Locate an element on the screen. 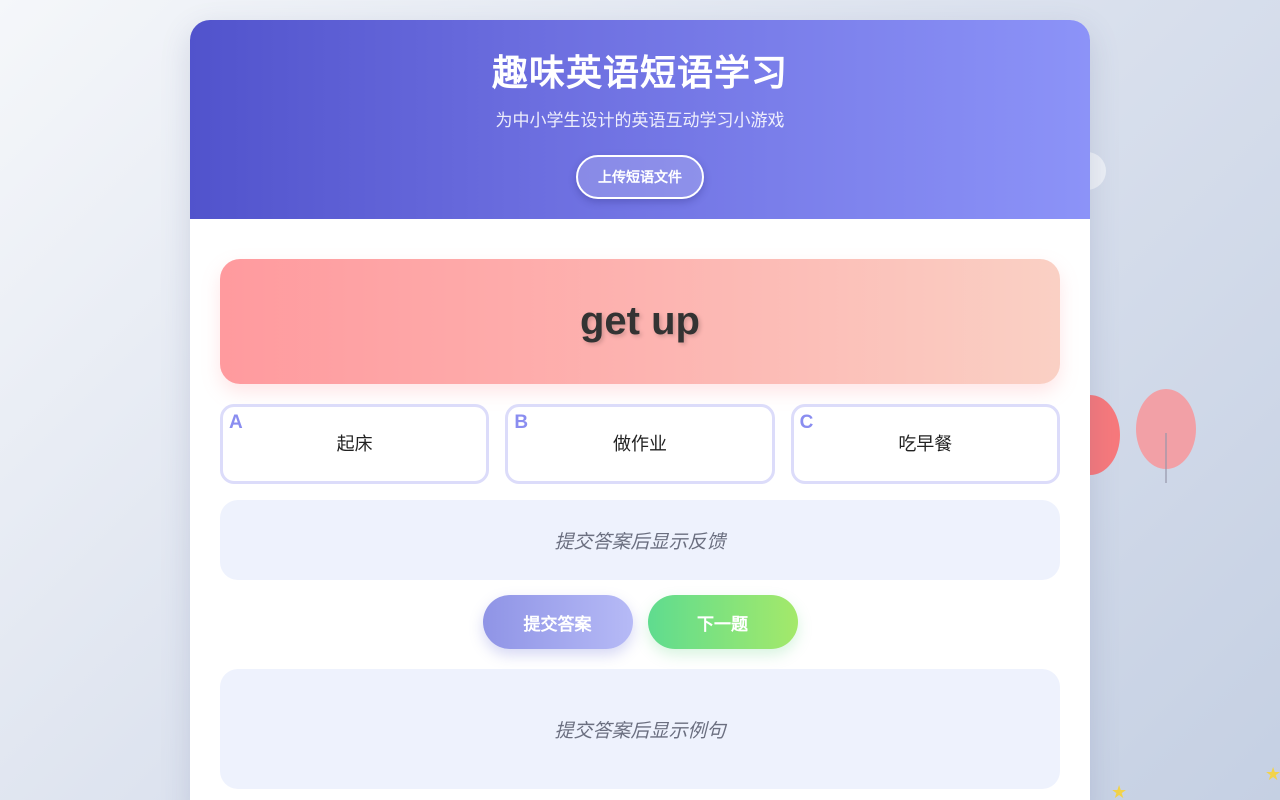 This screenshot has width=1280, height=800. option-c: C 吃早餐 is located at coordinates (925, 444).